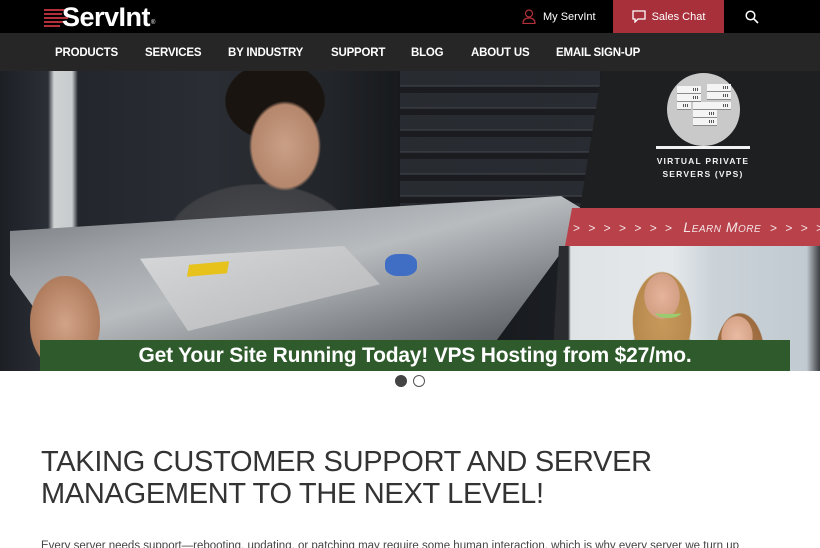 Image resolution: width=820 pixels, height=548 pixels. I want to click on nav-item-email-signup: EMAIL SIGN-UP, so click(598, 52).